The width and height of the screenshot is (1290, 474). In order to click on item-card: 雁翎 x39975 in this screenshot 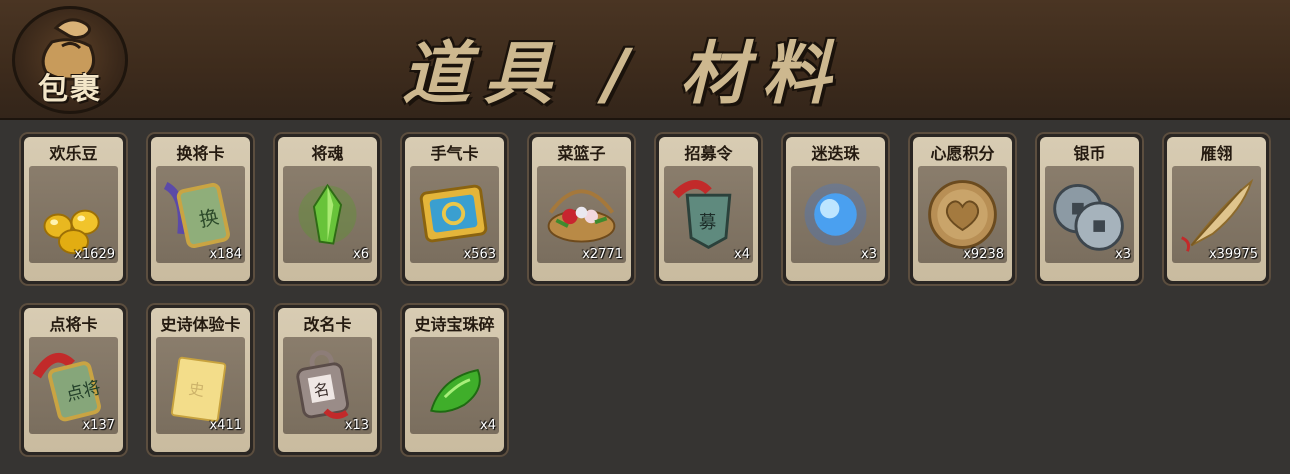, I will do `click(1216, 209)`.